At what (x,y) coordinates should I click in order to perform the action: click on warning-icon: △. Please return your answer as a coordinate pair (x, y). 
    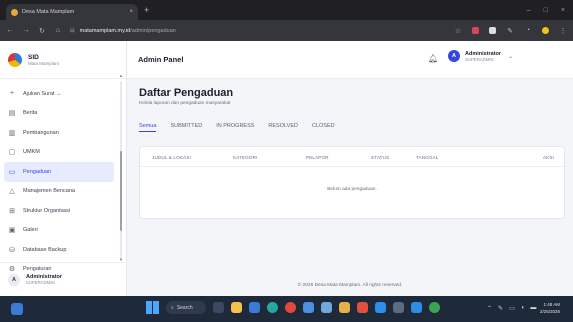
    Looking at the image, I should click on (12, 192).